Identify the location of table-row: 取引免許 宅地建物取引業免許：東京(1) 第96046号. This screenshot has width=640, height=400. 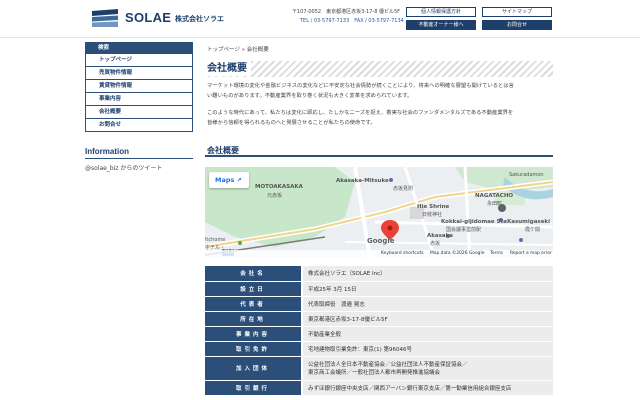
(379, 349).